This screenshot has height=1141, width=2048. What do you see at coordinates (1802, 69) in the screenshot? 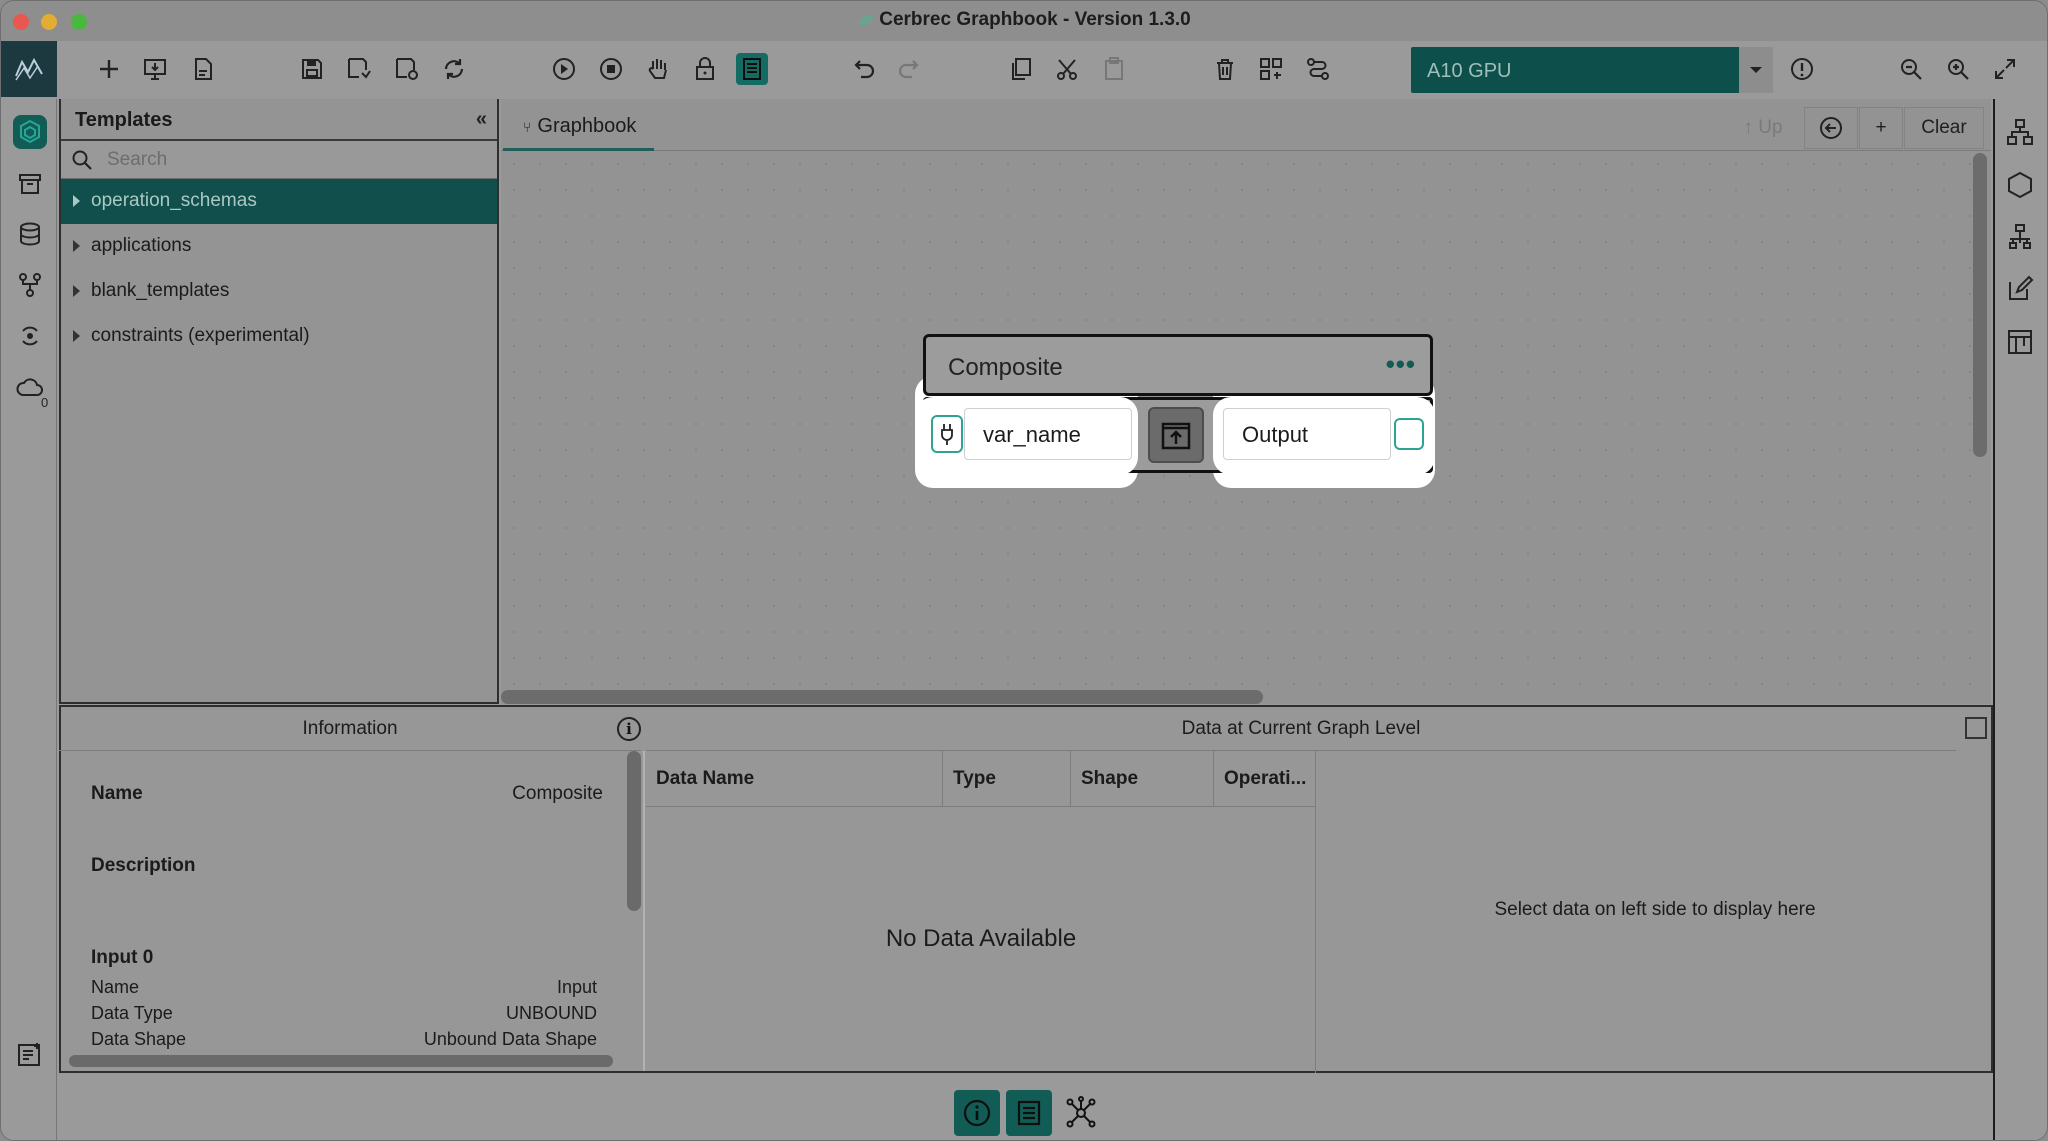
I see `alert-info-icon` at bounding box center [1802, 69].